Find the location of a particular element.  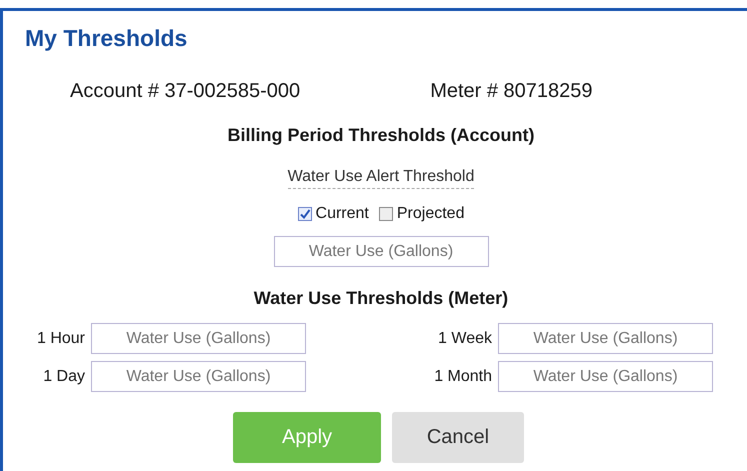

checkbox-label: Projected is located at coordinates (430, 214).